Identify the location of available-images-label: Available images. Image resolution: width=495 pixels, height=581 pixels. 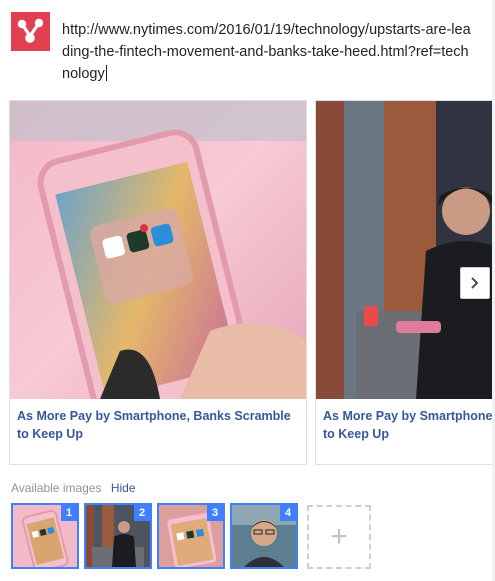
(56, 488).